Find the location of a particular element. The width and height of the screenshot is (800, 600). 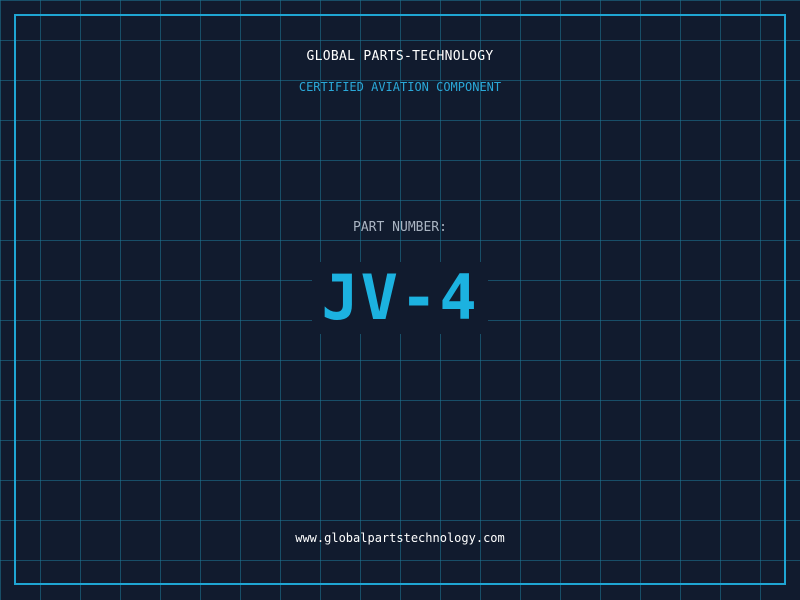

part-number-label: PART NUMBER: is located at coordinates (400, 227).